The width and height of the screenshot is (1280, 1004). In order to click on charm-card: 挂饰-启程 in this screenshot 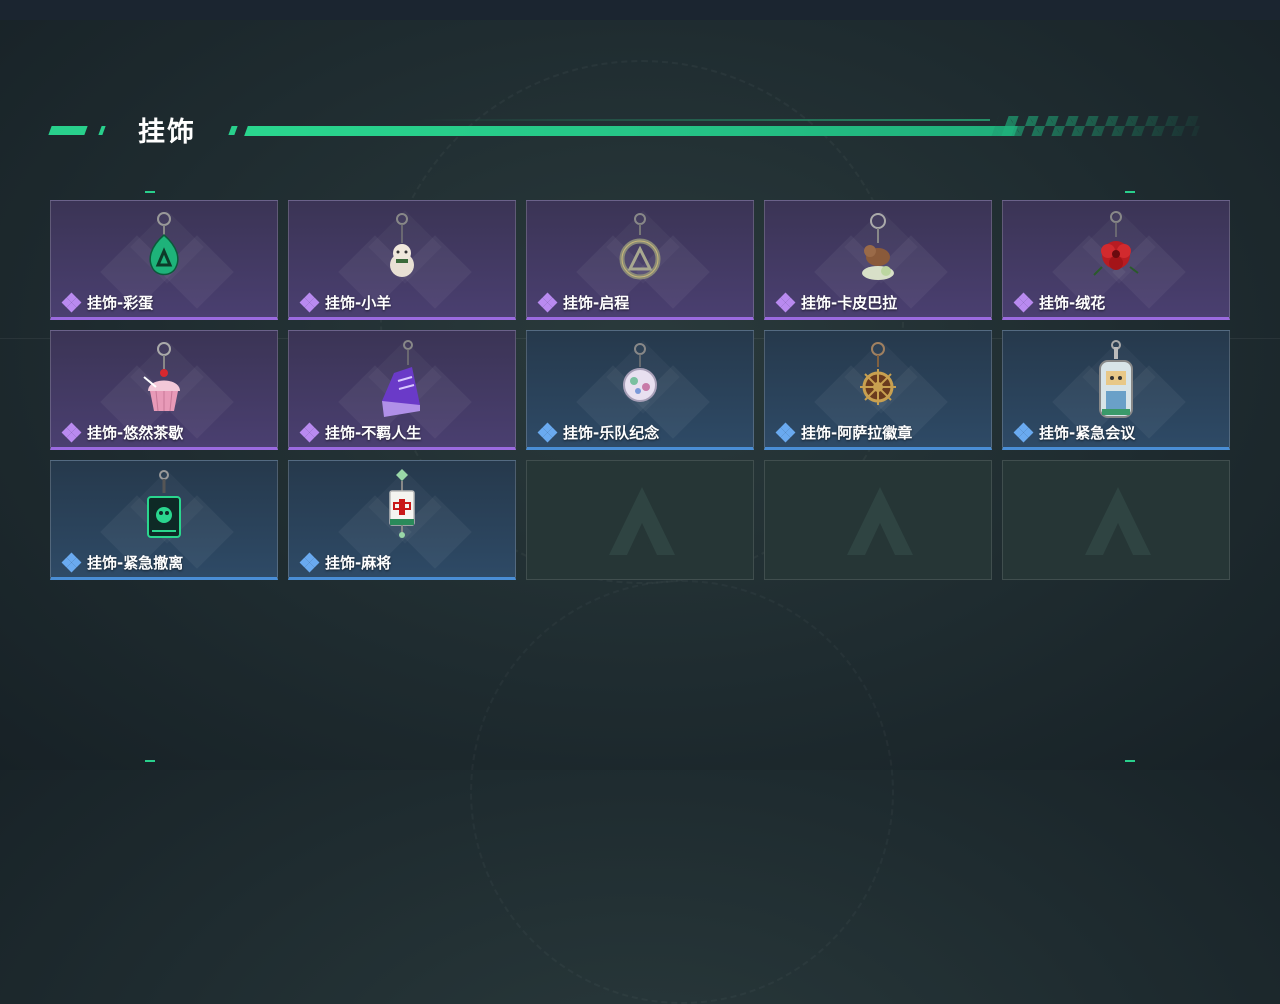, I will do `click(640, 260)`.